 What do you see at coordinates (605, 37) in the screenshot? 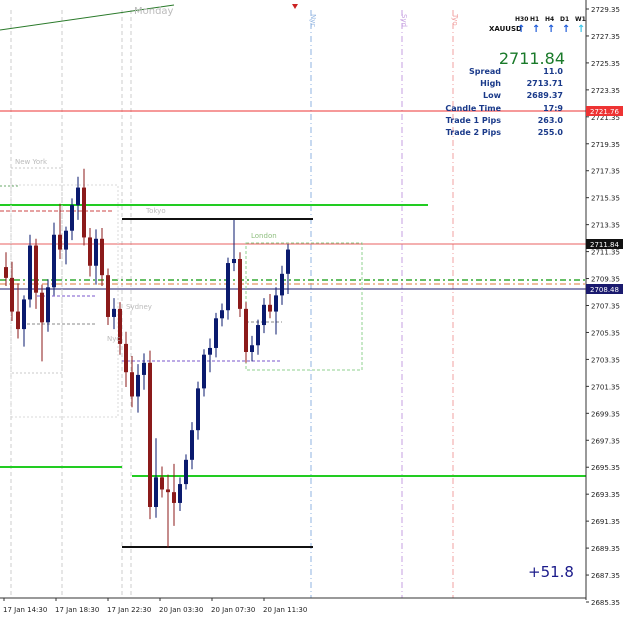
I see `y-tick-label: 2727.35` at bounding box center [605, 37].